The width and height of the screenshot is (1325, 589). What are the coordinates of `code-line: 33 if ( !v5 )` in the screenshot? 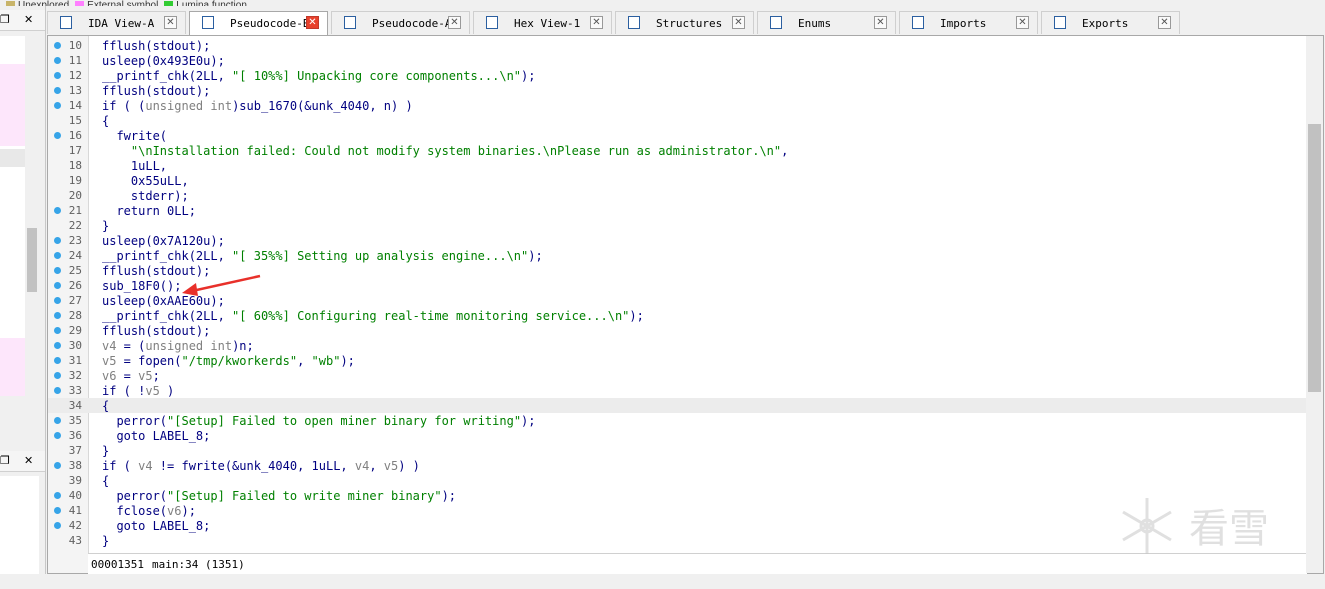 It's located at (677, 390).